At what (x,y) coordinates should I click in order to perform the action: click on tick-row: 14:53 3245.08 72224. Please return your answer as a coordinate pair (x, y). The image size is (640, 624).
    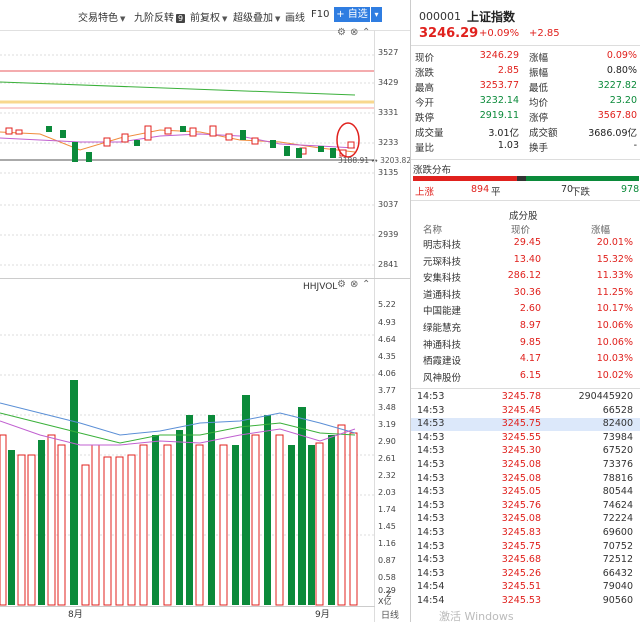
    Looking at the image, I should click on (525, 519).